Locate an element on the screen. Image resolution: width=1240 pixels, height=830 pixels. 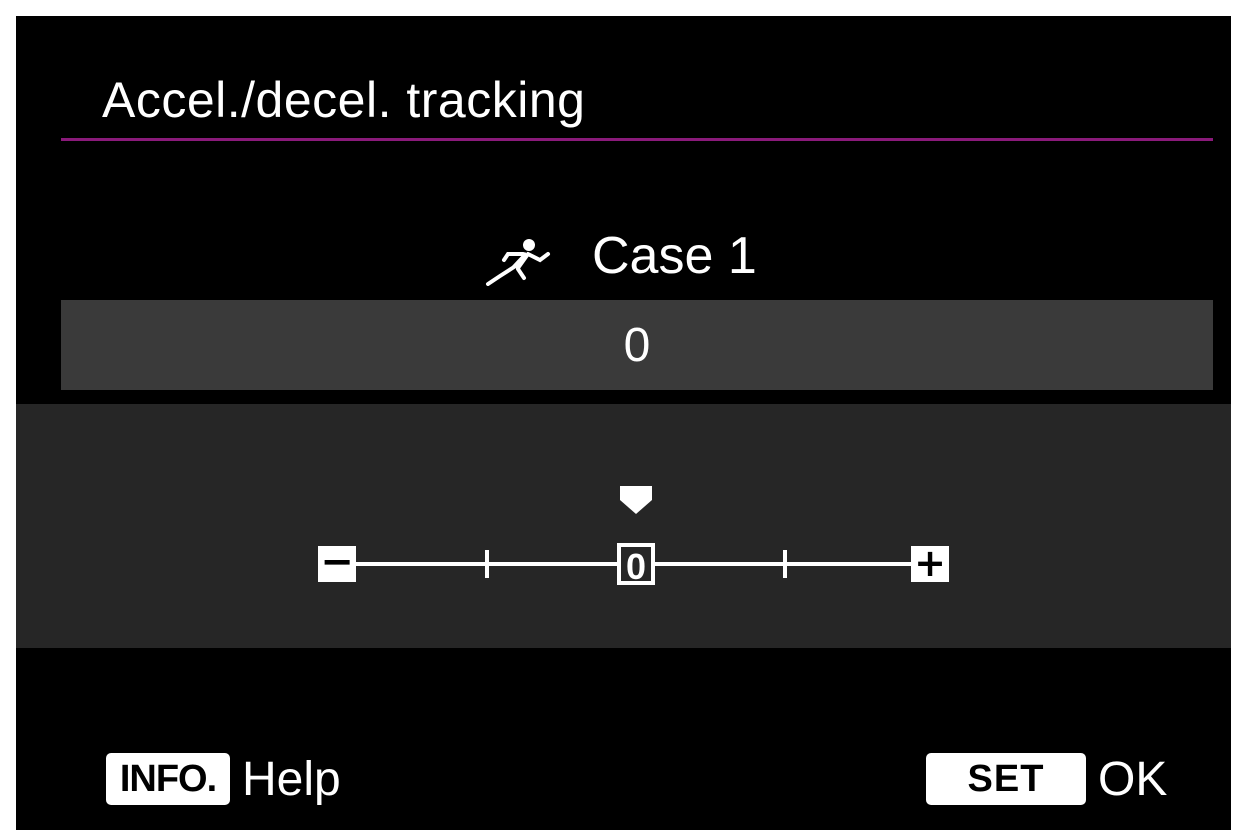
scale-center-mark: 0 is located at coordinates (636, 565).